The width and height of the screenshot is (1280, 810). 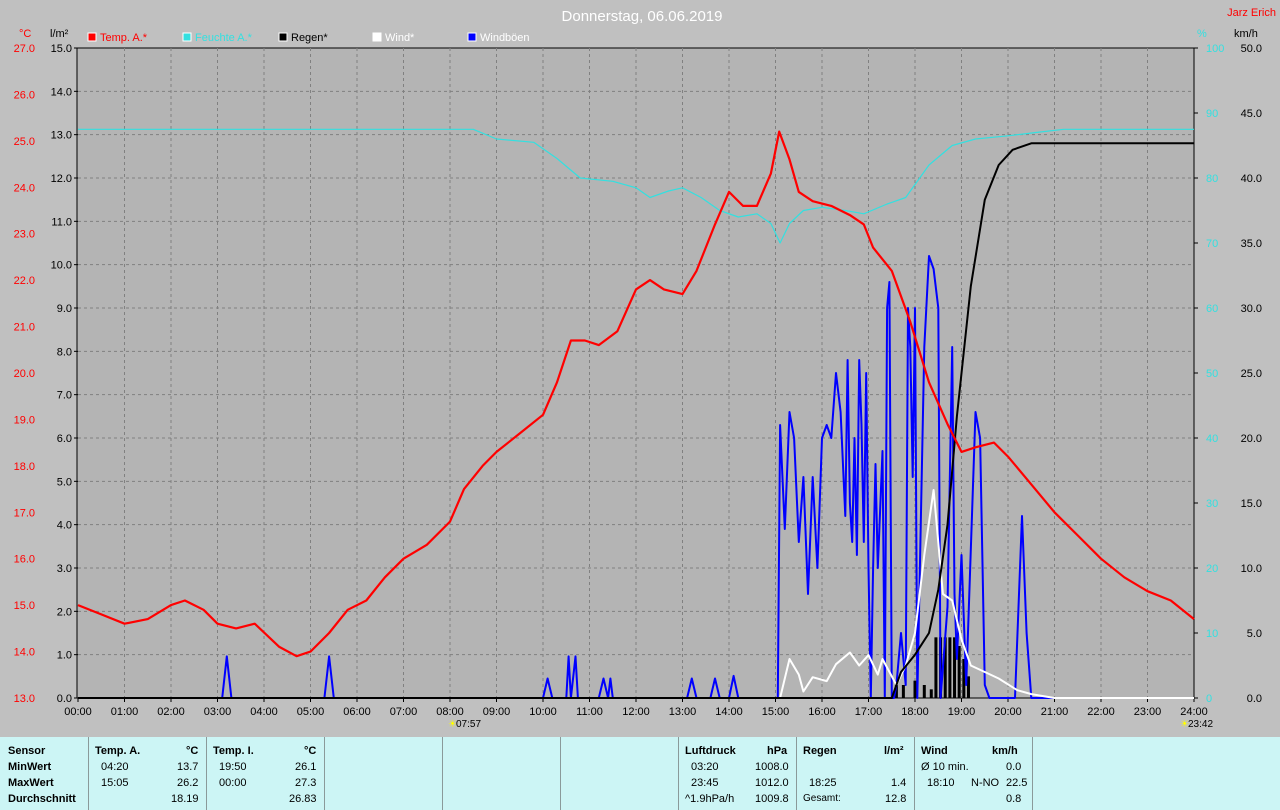 What do you see at coordinates (115, 783) in the screenshot?
I see `temp-a-max-time: 15:05` at bounding box center [115, 783].